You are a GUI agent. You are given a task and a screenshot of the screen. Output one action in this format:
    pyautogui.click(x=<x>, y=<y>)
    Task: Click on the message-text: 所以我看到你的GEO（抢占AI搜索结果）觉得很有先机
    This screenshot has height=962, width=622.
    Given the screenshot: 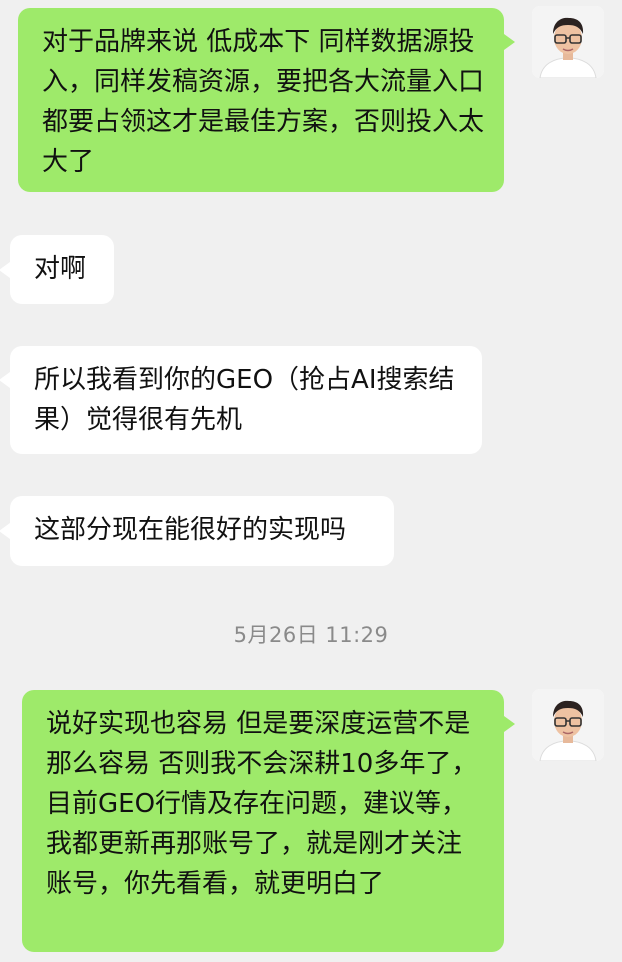 What is the action you would take?
    pyautogui.click(x=244, y=400)
    